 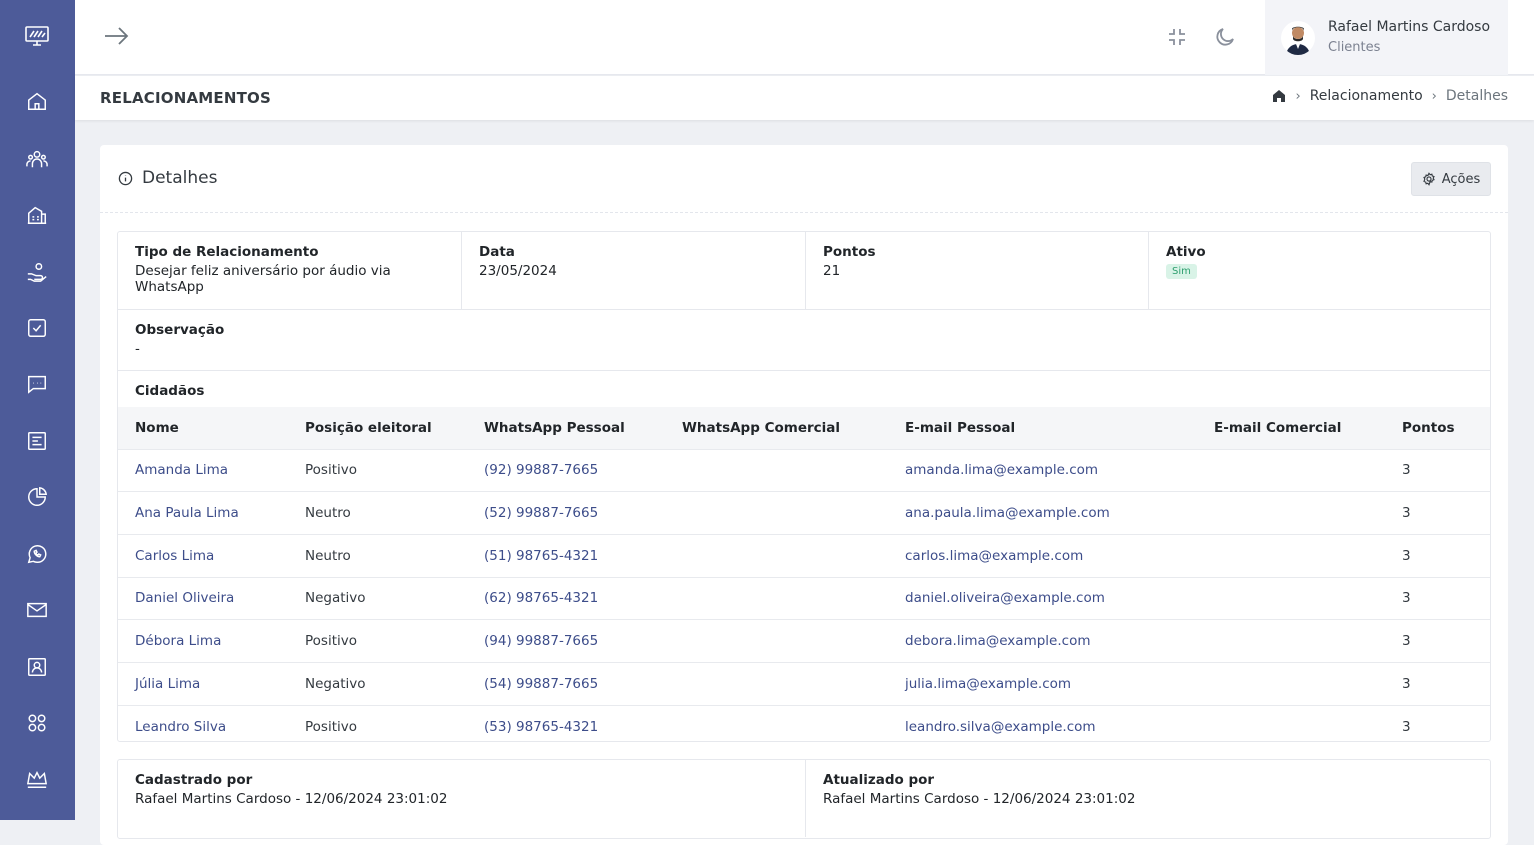 I want to click on collapse-icon, so click(x=1177, y=37).